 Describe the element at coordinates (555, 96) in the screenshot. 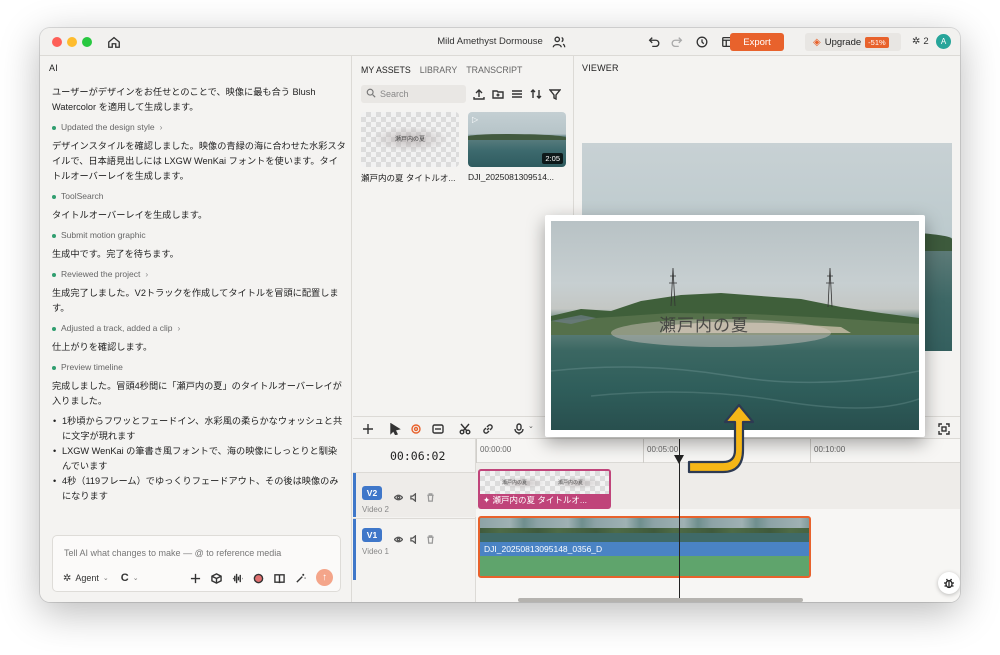

I see `filter-icon` at that location.